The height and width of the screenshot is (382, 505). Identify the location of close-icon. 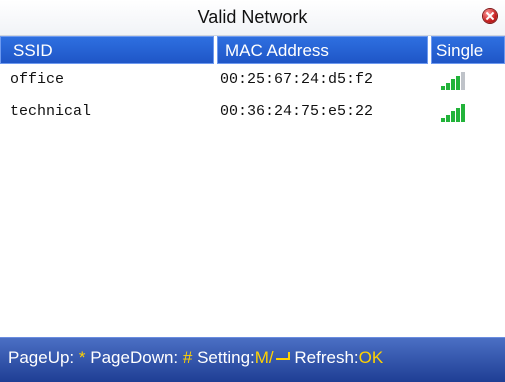
(490, 16).